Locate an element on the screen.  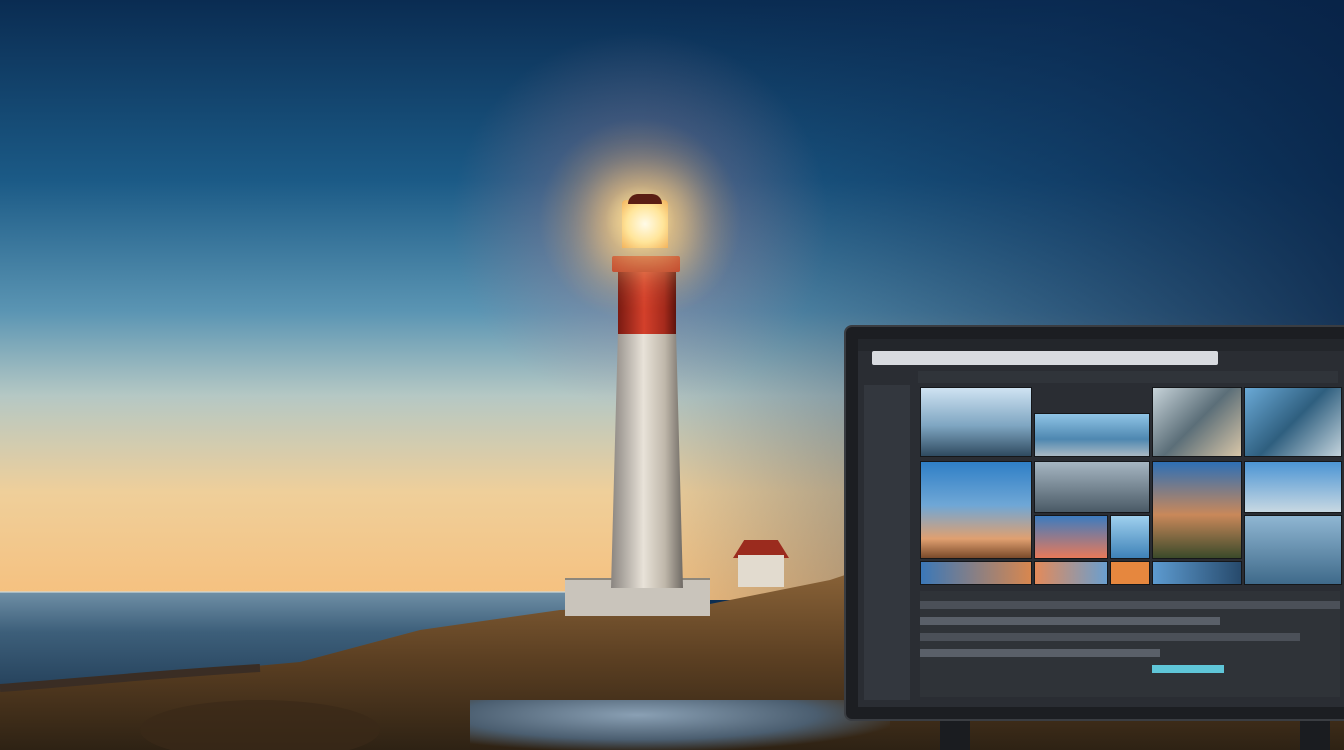
lighthouse-lamp is located at coordinates (645, 224).